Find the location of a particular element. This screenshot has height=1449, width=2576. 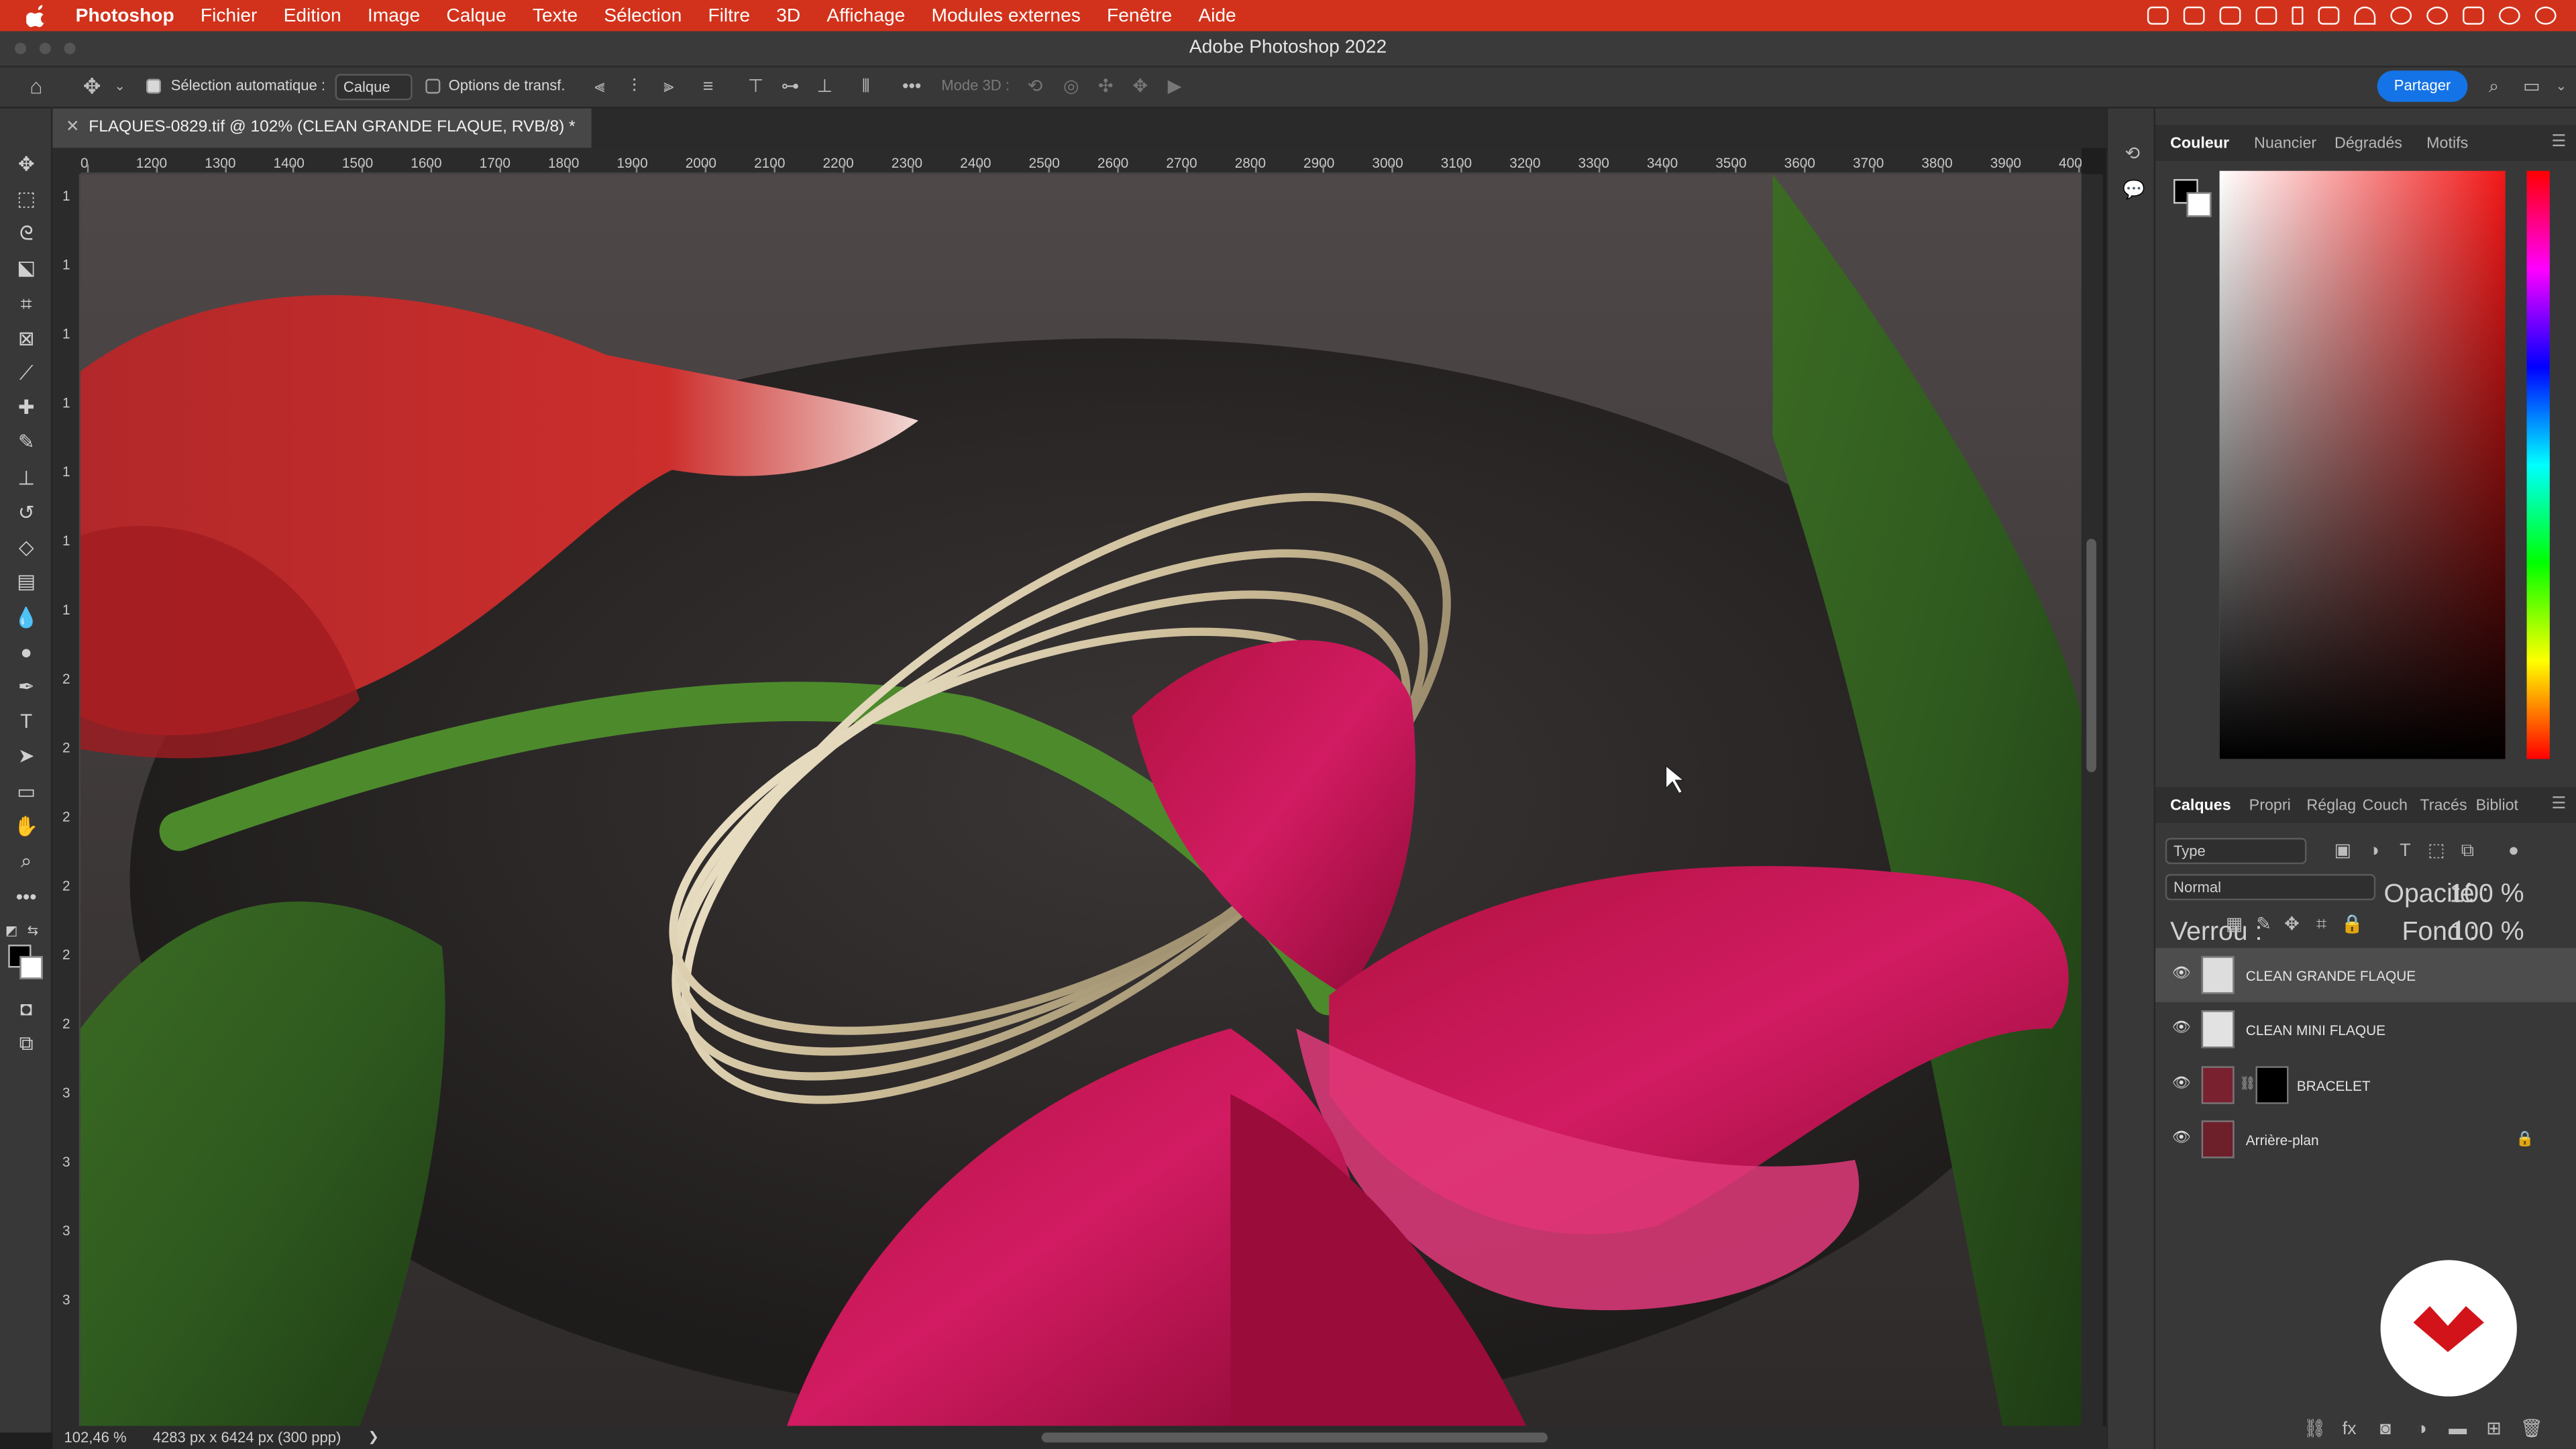

distribute-icon: ≡ is located at coordinates (708, 87).